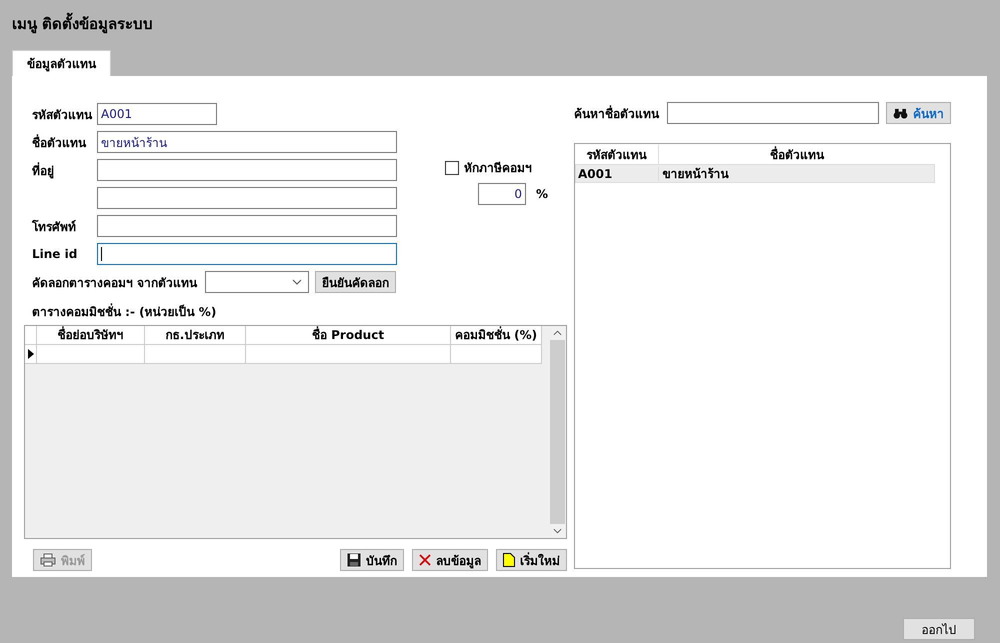  Describe the element at coordinates (425, 560) in the screenshot. I see `cross-icon` at that location.